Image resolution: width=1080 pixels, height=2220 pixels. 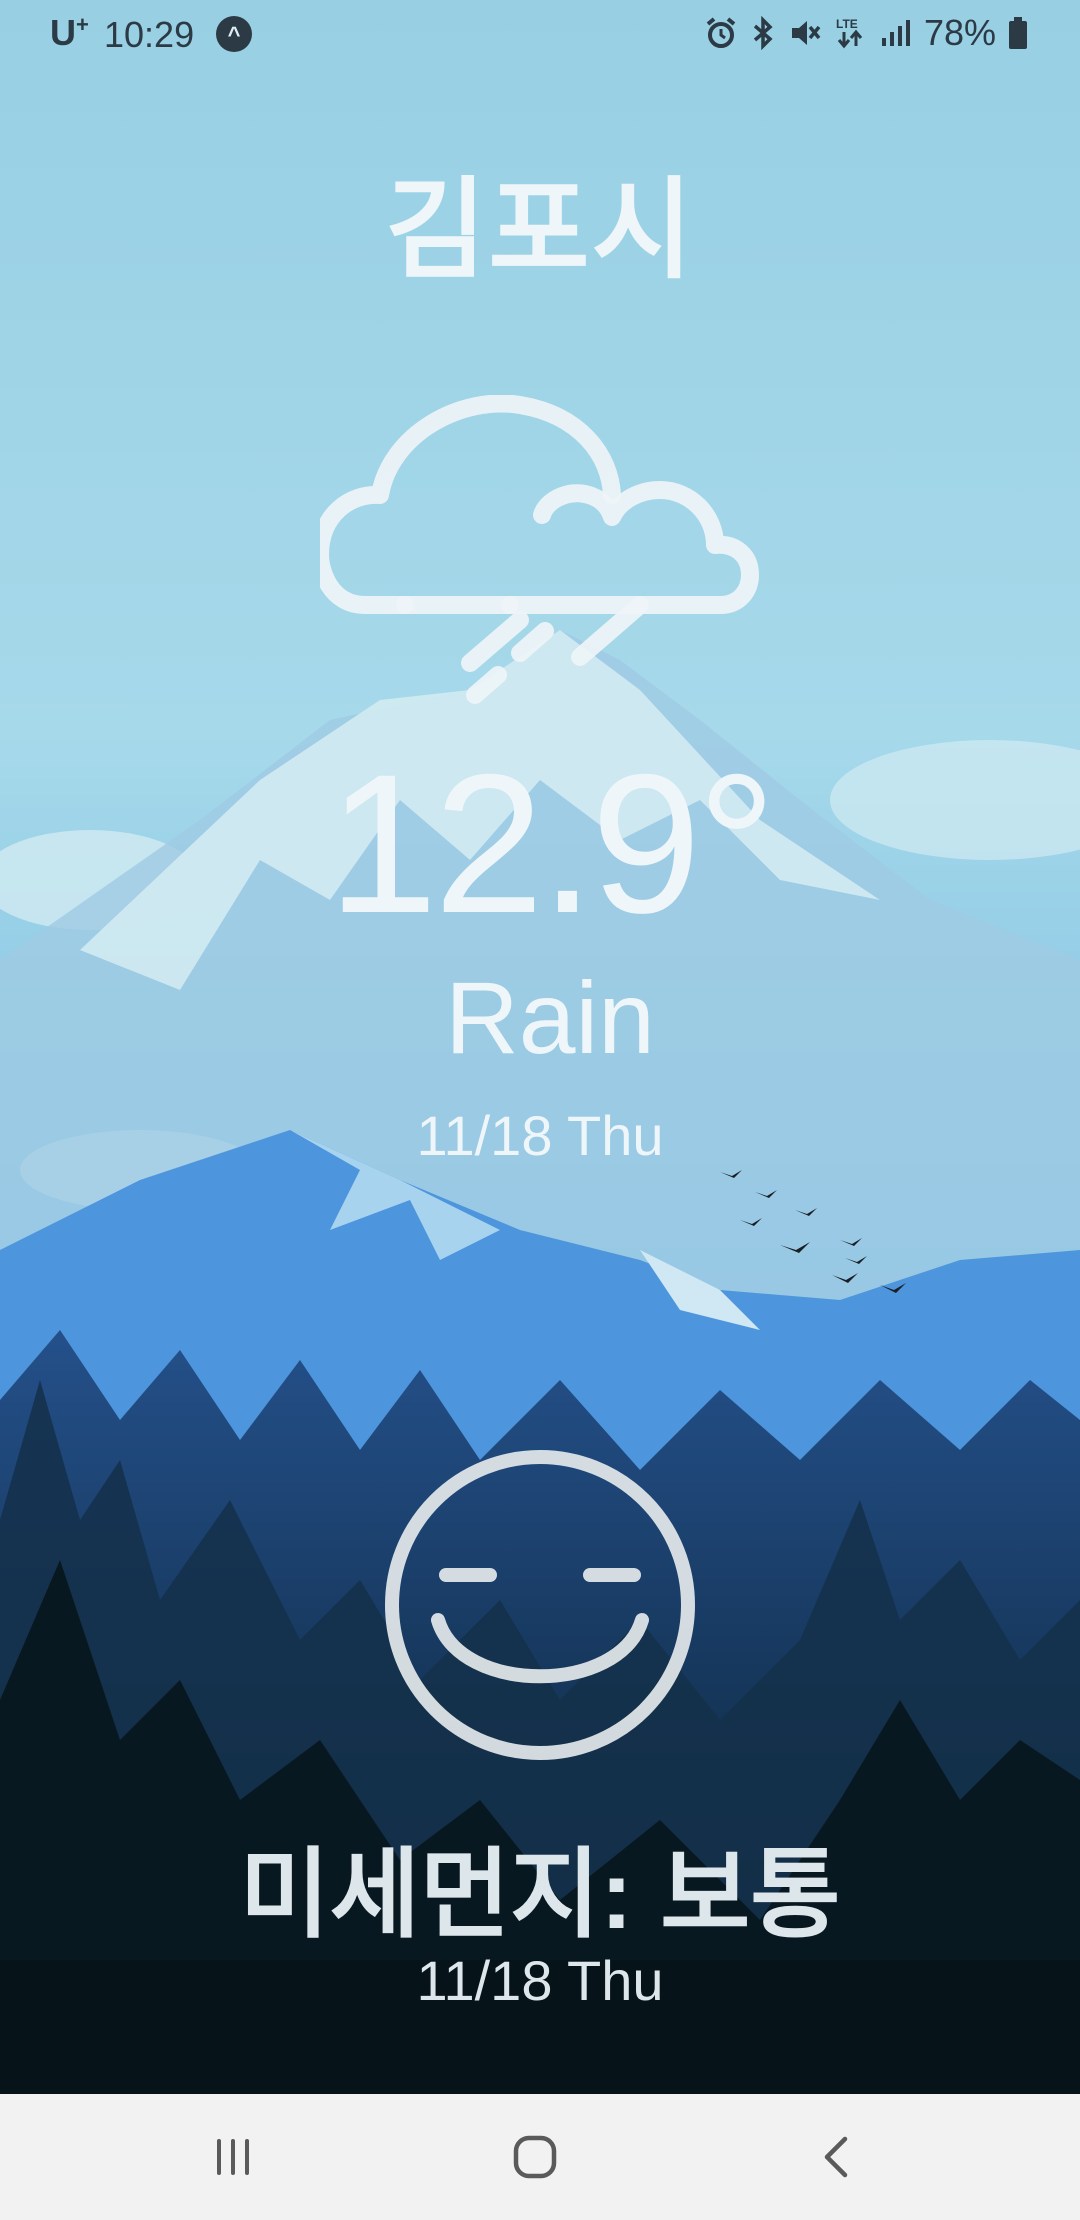 I want to click on home-icon, so click(x=535, y=2157).